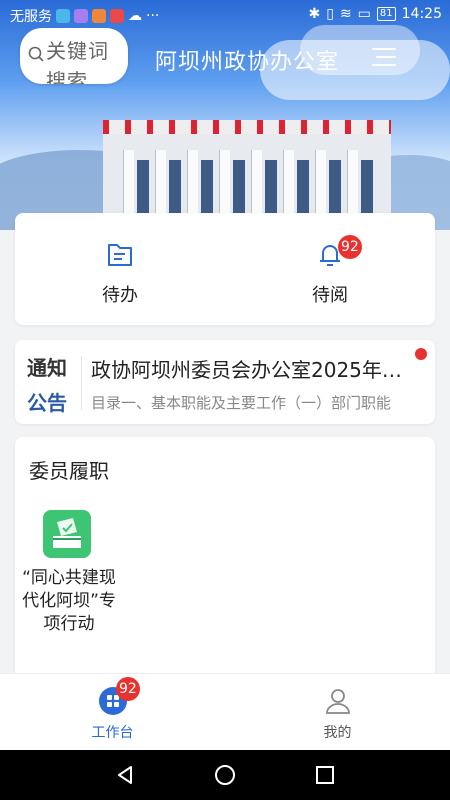 The height and width of the screenshot is (800, 450). Describe the element at coordinates (225, 15) in the screenshot. I see `status-bar: 无服务 ☁ ··· ✱ ▯ ≋ ▭ 81 14:25` at that location.